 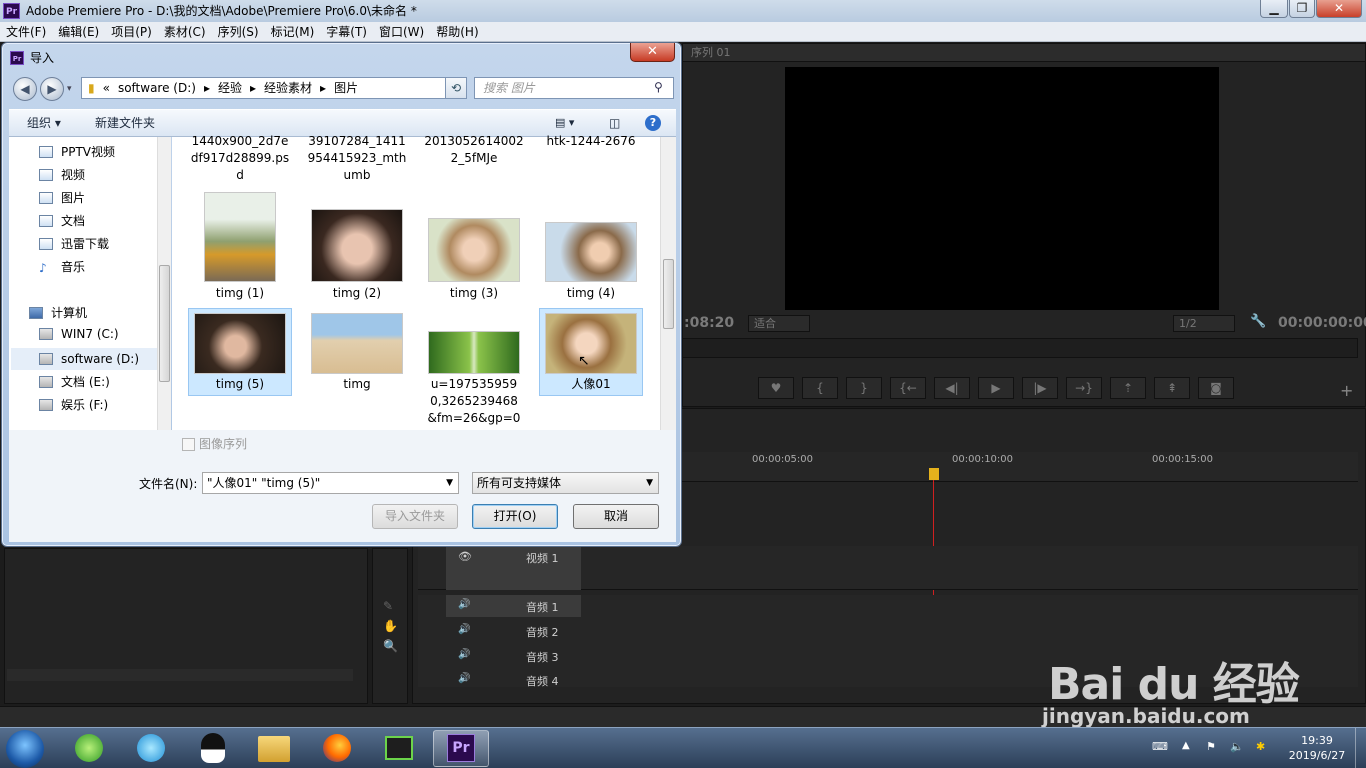 What do you see at coordinates (274, 748) in the screenshot?
I see `taskbar-app-explorer` at bounding box center [274, 748].